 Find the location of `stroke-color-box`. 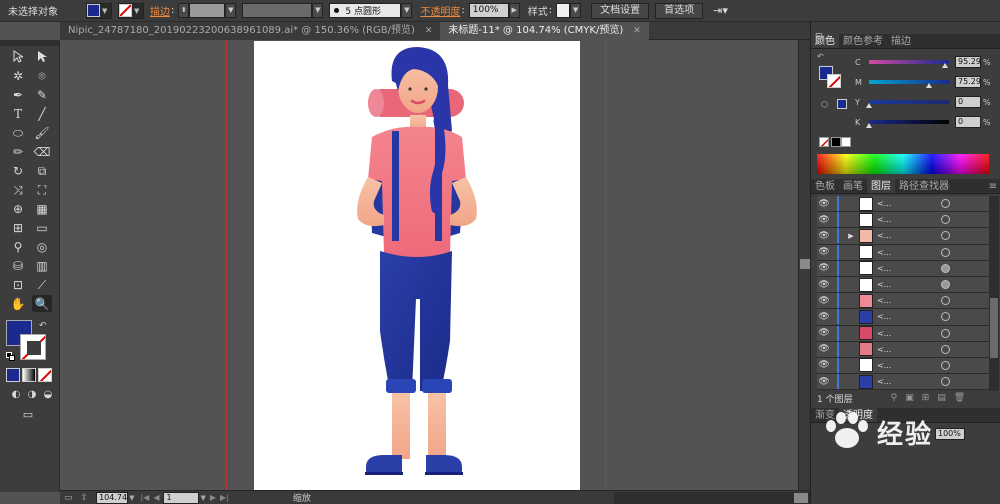

stroke-color-box is located at coordinates (33, 347).